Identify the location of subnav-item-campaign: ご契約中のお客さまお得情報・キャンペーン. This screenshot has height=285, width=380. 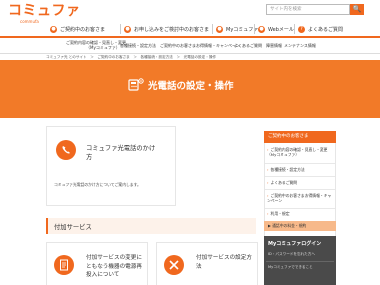
(200, 45).